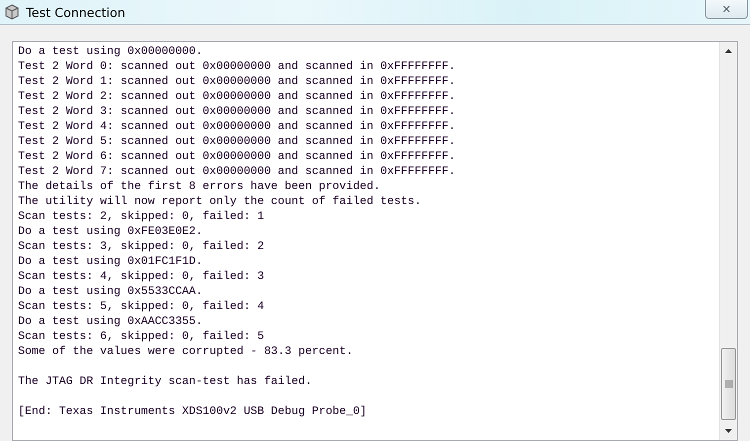  I want to click on log-line: Do a test using 0xFE03E0E2., so click(111, 232).